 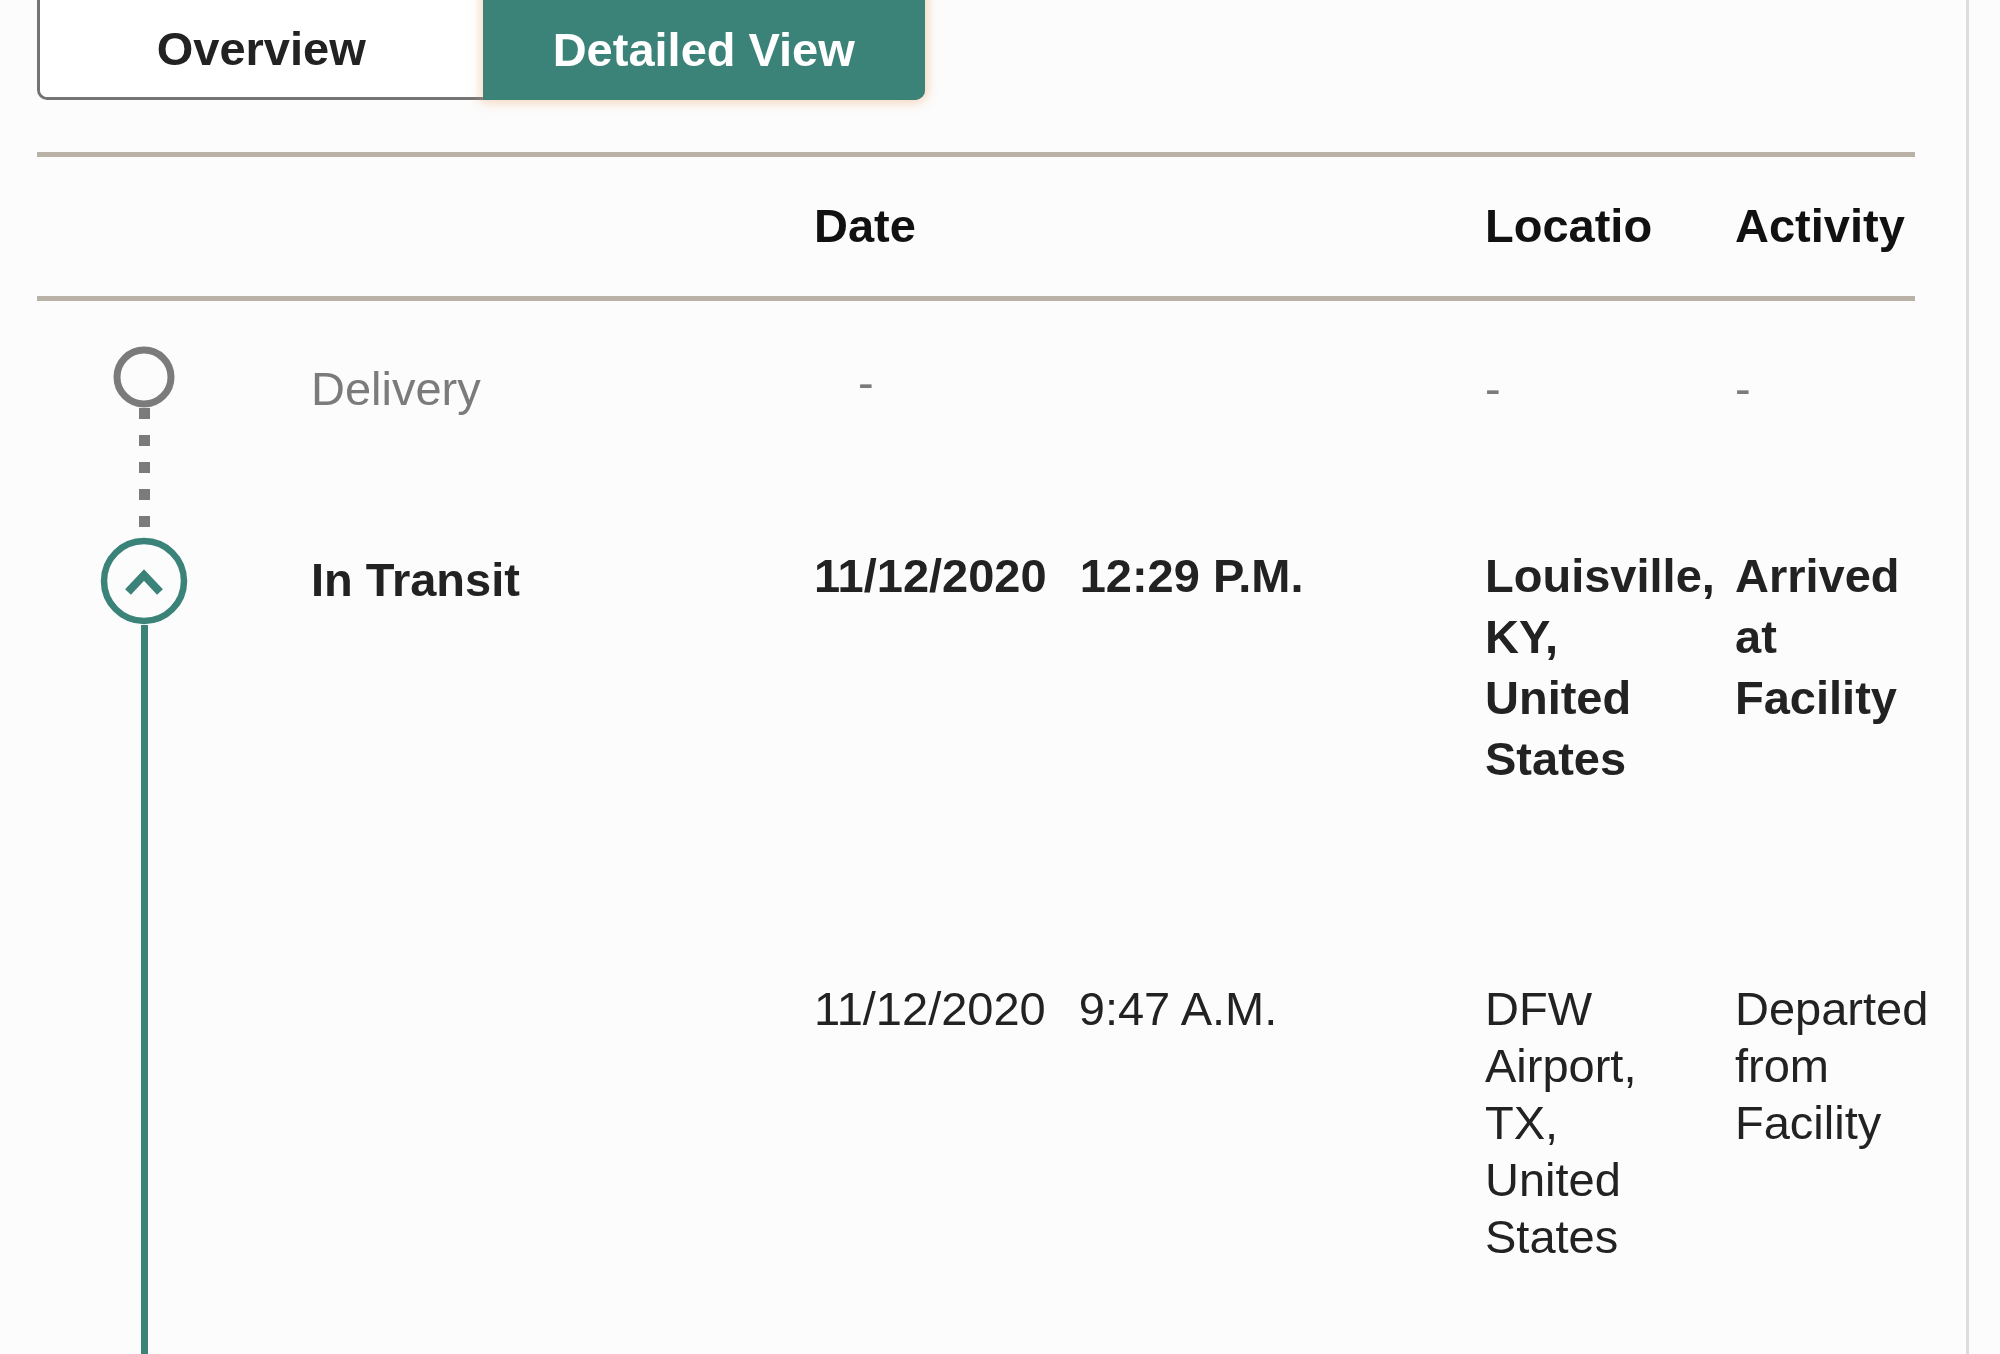 I want to click on date-text: -, so click(x=865, y=383).